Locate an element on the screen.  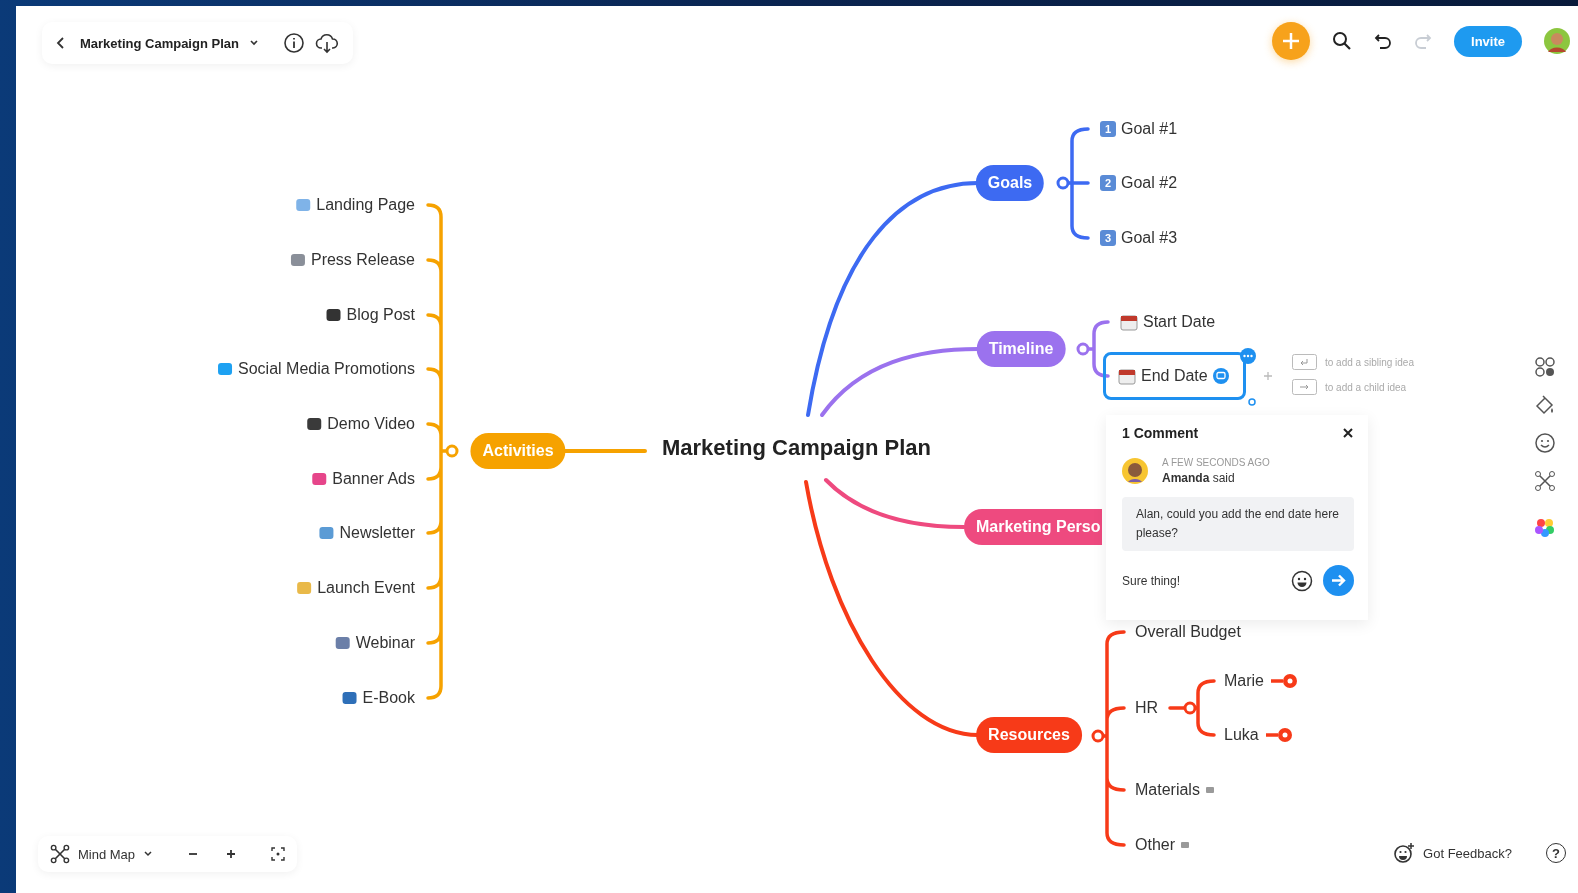
number-badge: 3 is located at coordinates (1108, 238).